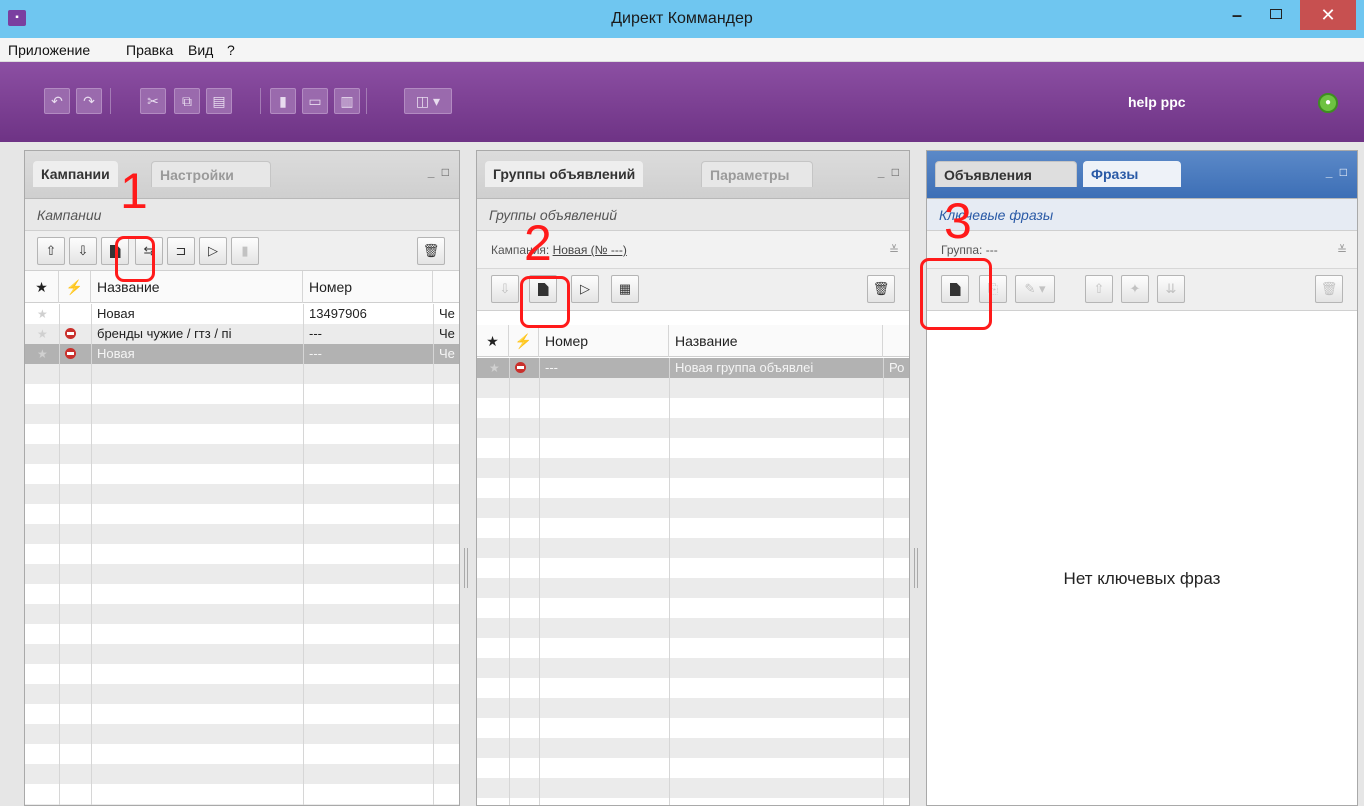  Describe the element at coordinates (625, 289) in the screenshot. I see `grid-icon: ▦` at that location.